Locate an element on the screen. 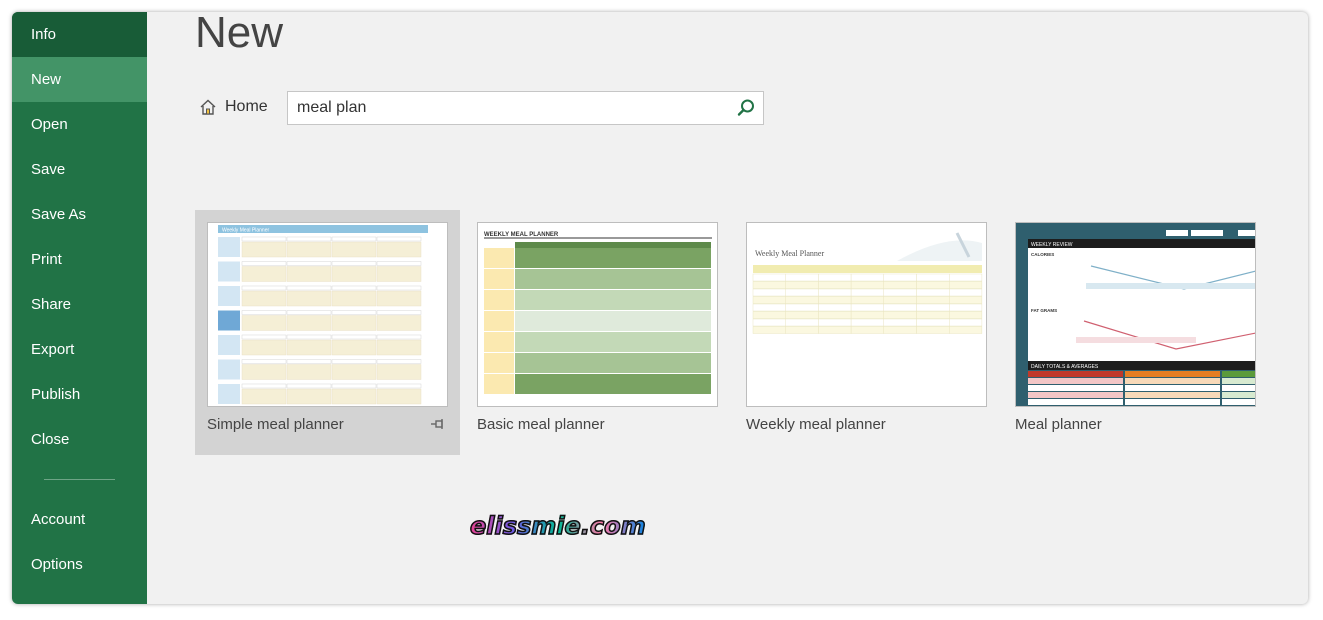  template-card-weekly-meal-planner: Weekly Meal Planner Weekly meal planner is located at coordinates (866, 332).